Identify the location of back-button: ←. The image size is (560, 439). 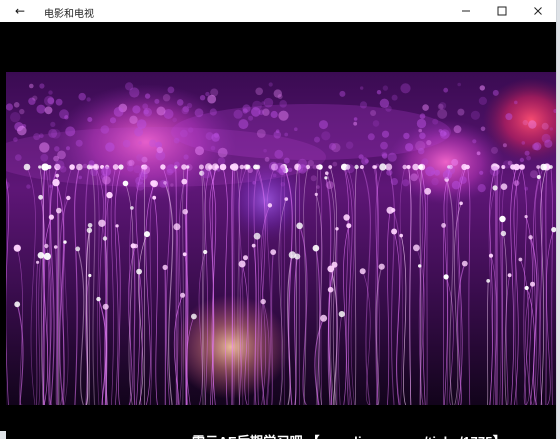
(20, 11).